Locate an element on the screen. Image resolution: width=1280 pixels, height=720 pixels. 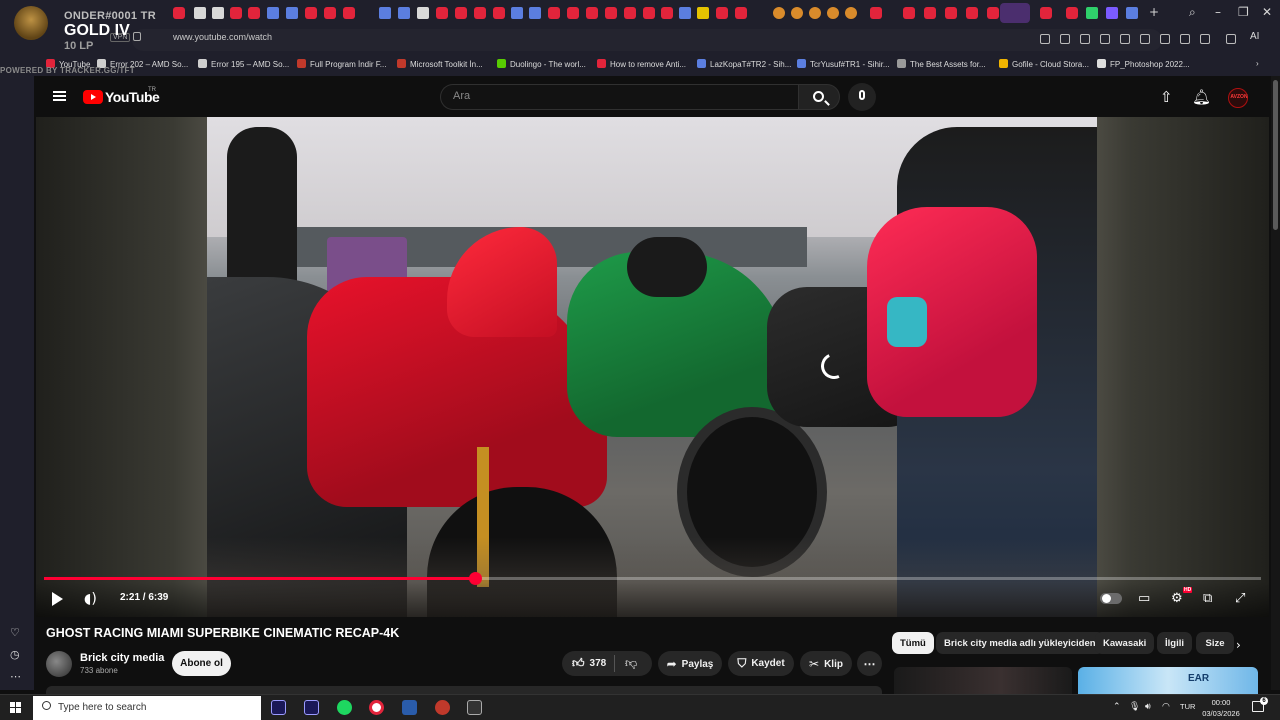
save-button: ⛉ Kaydet is located at coordinates (761, 663).